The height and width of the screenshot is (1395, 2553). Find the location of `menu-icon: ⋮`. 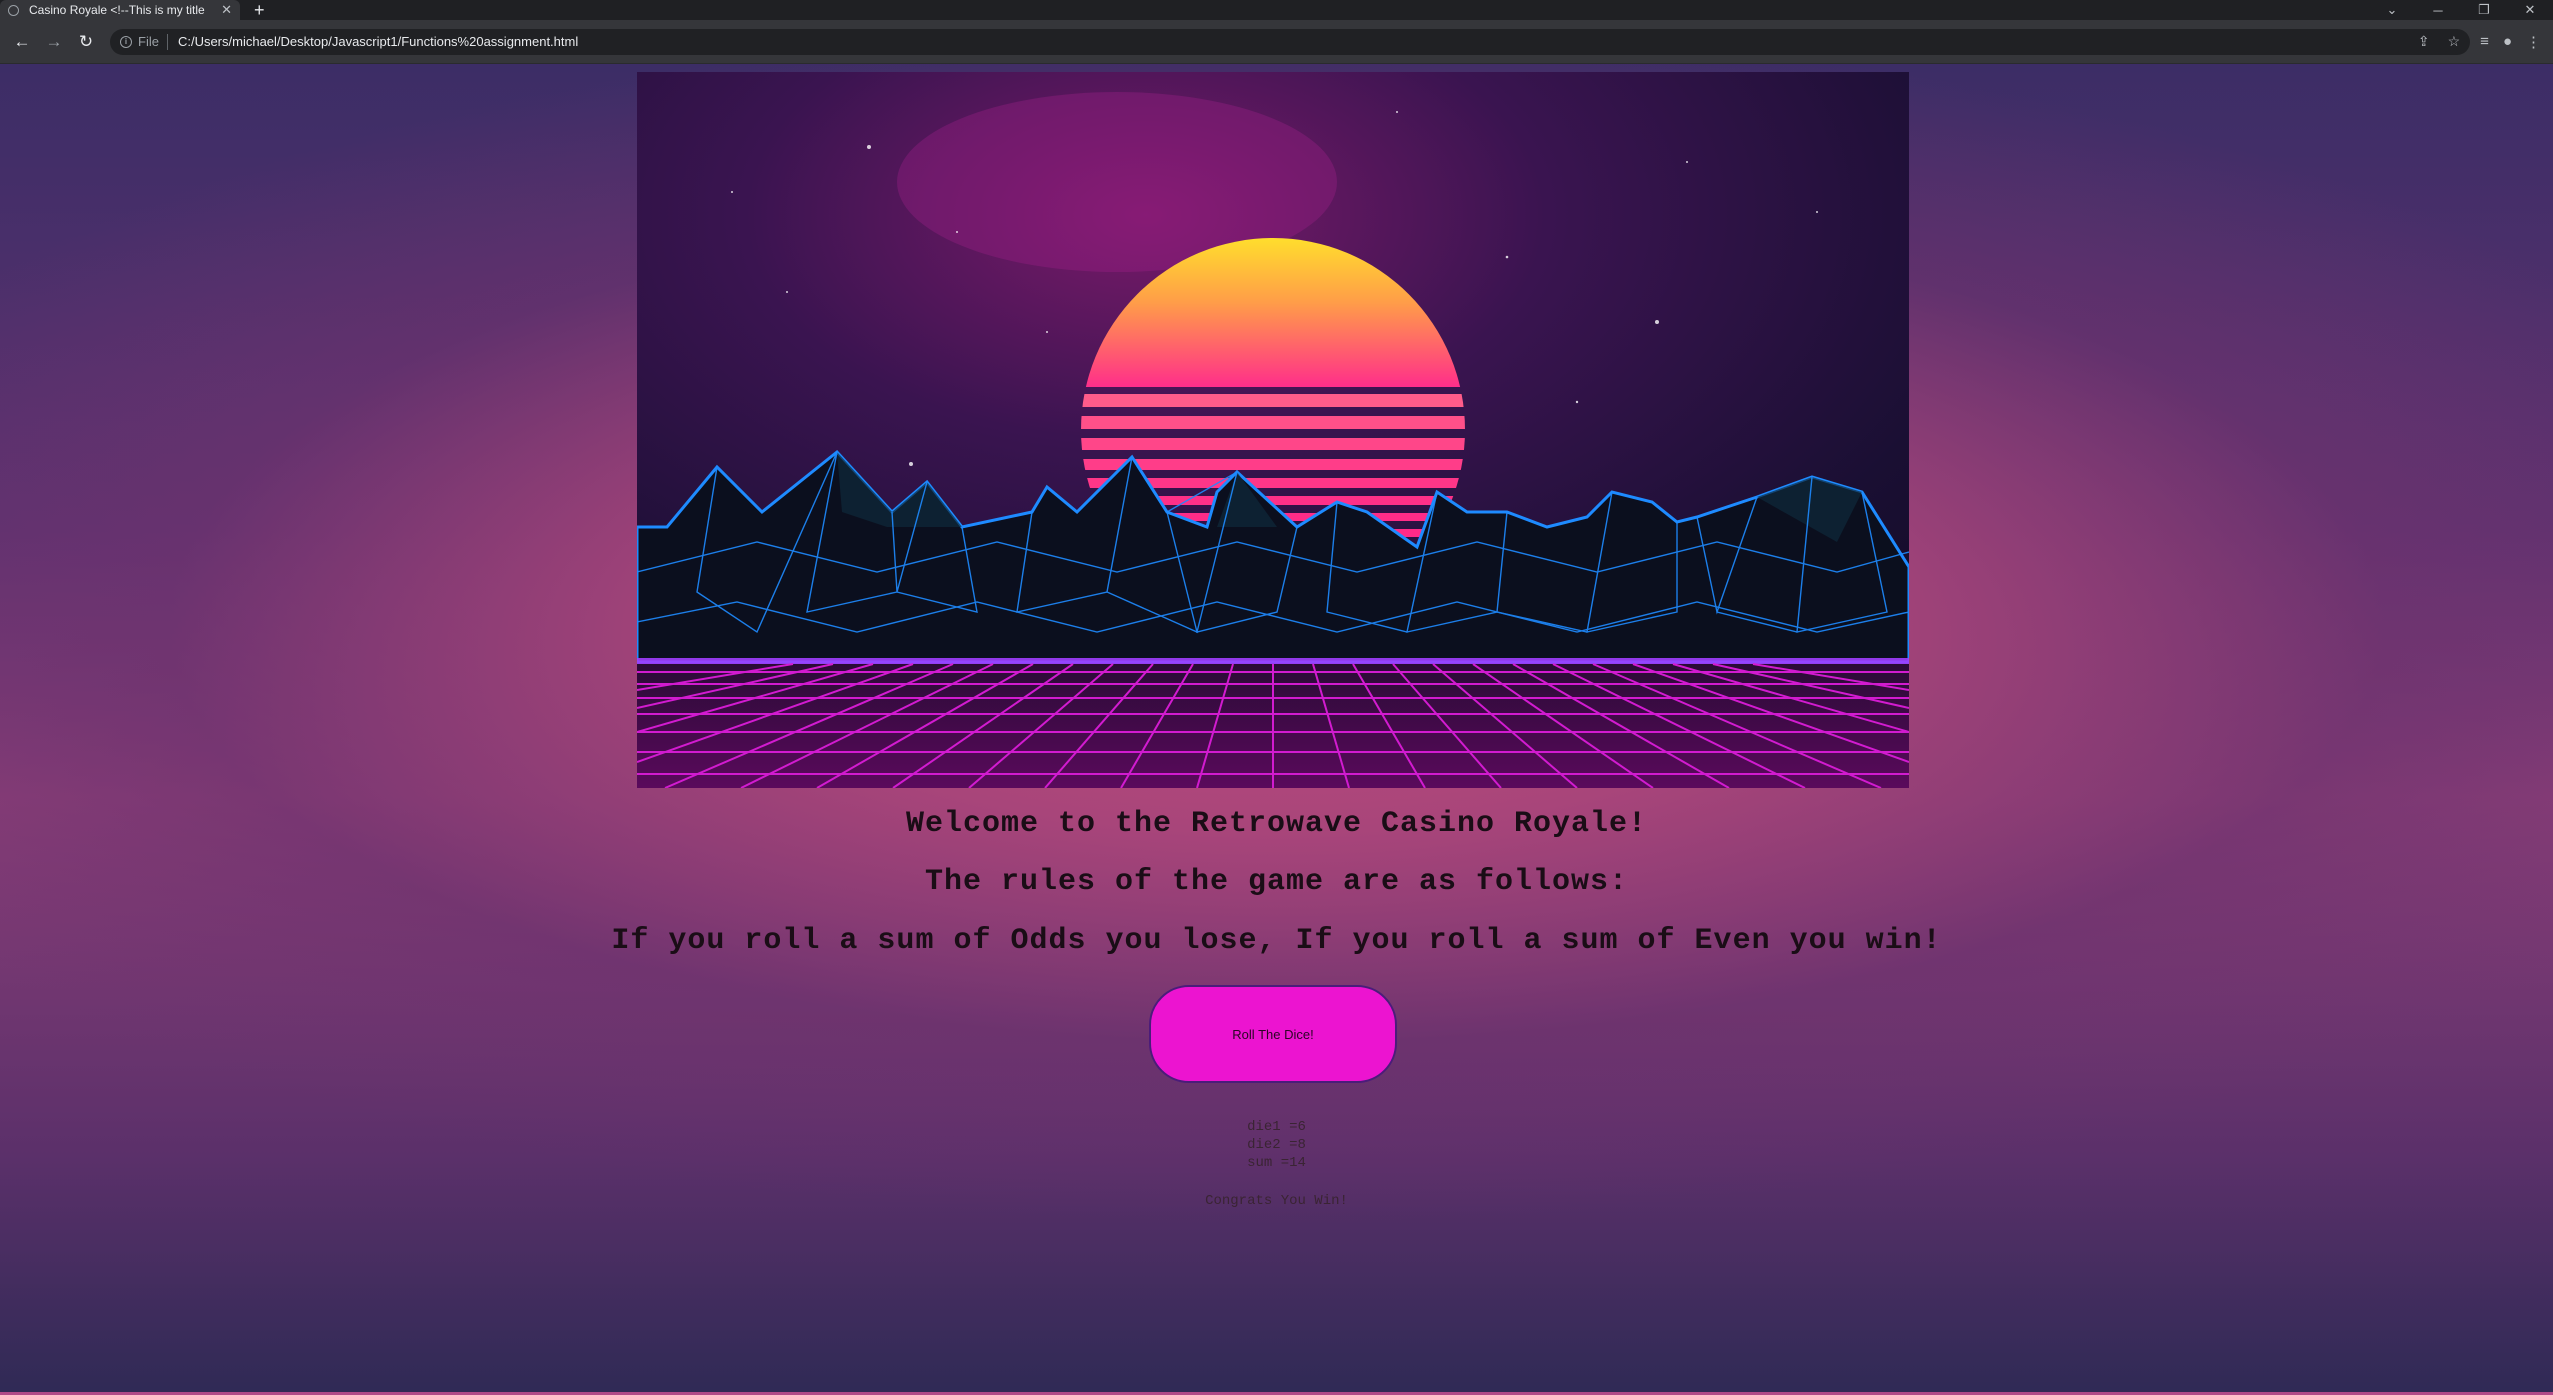

menu-icon: ⋮ is located at coordinates (2533, 42).